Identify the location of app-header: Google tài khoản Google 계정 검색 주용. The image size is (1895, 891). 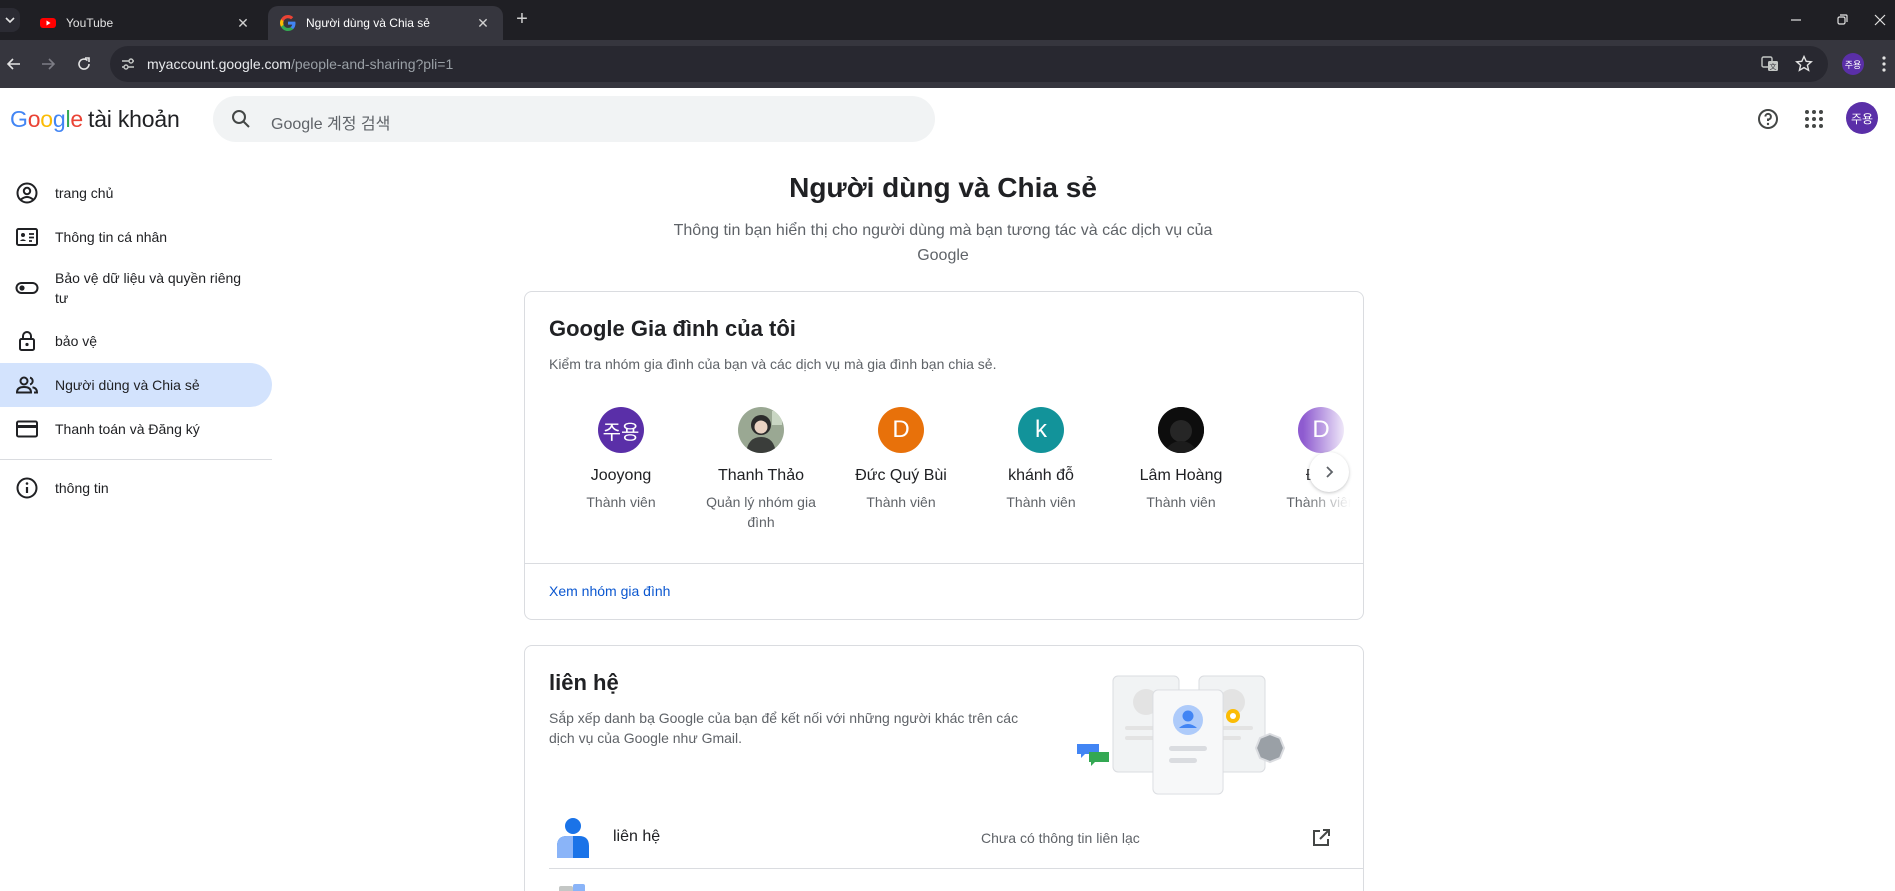
(947, 119).